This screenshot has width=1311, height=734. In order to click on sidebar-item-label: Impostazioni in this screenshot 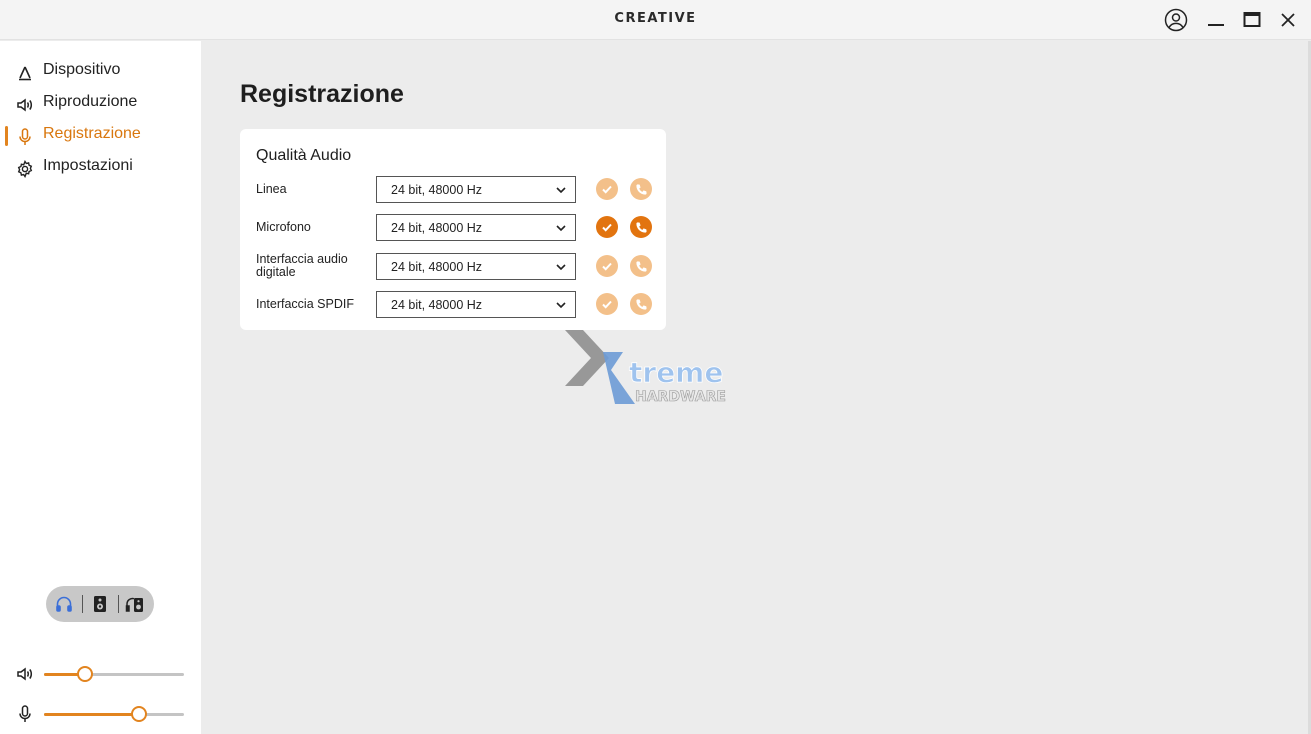, I will do `click(88, 165)`.